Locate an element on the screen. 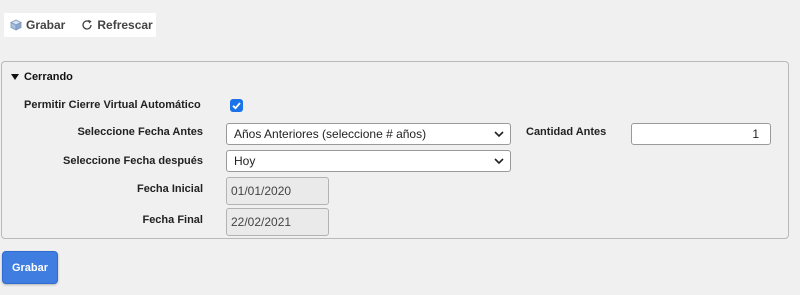  start-date-input: 01/01/2020 is located at coordinates (277, 191).